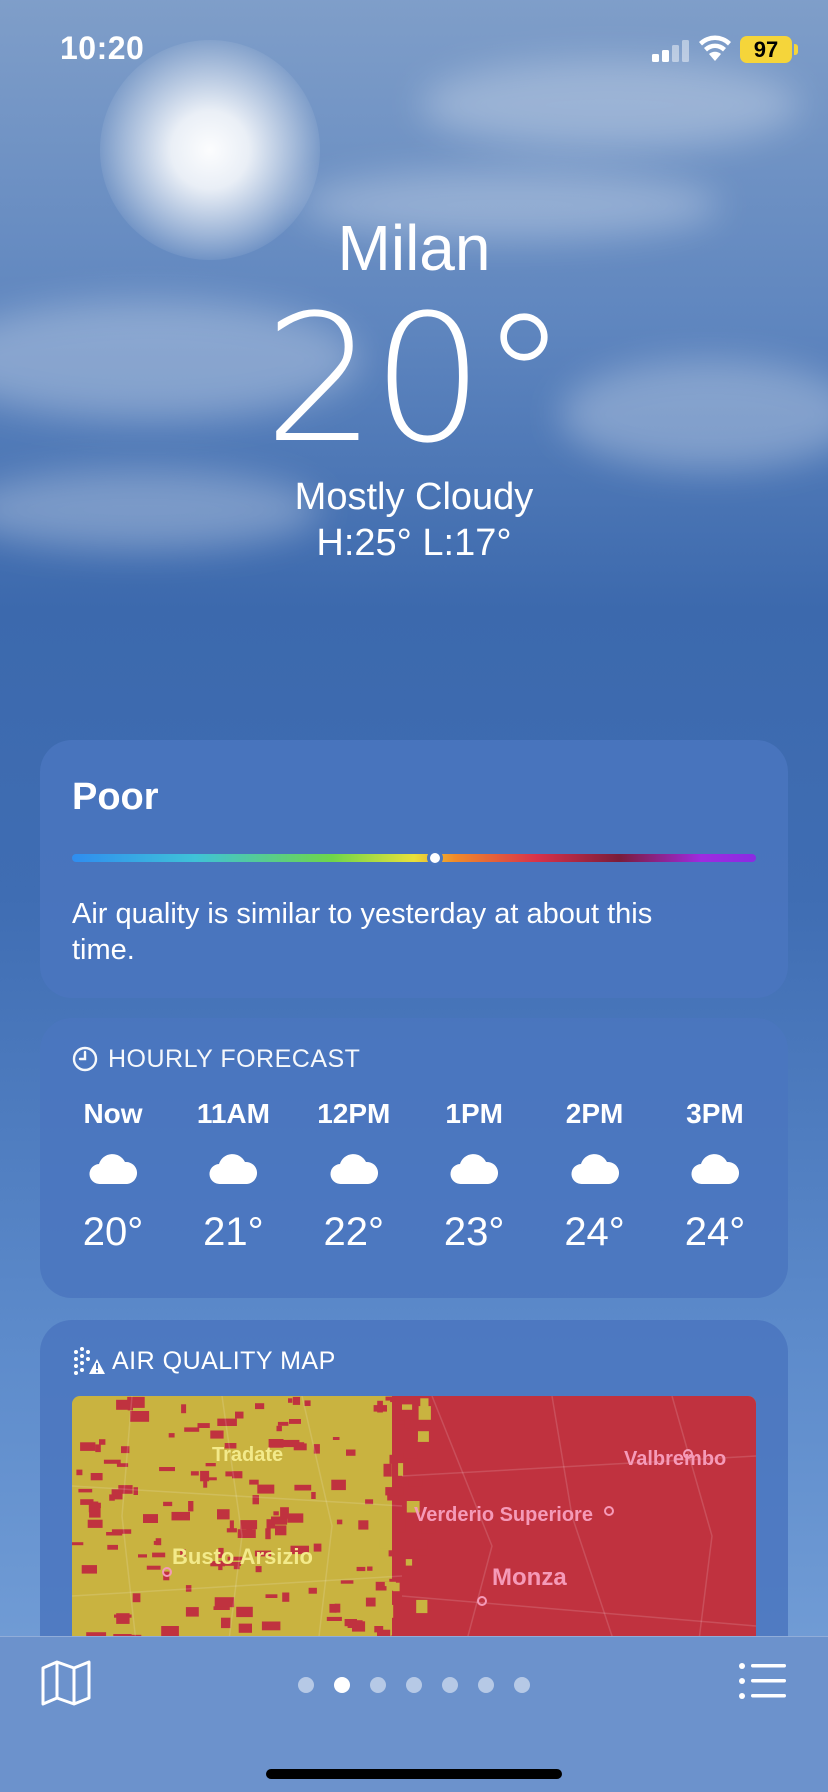 The image size is (828, 1792). Describe the element at coordinates (503, 1515) in the screenshot. I see `map-label-verderio-superiore: Verderio Superiore` at that location.